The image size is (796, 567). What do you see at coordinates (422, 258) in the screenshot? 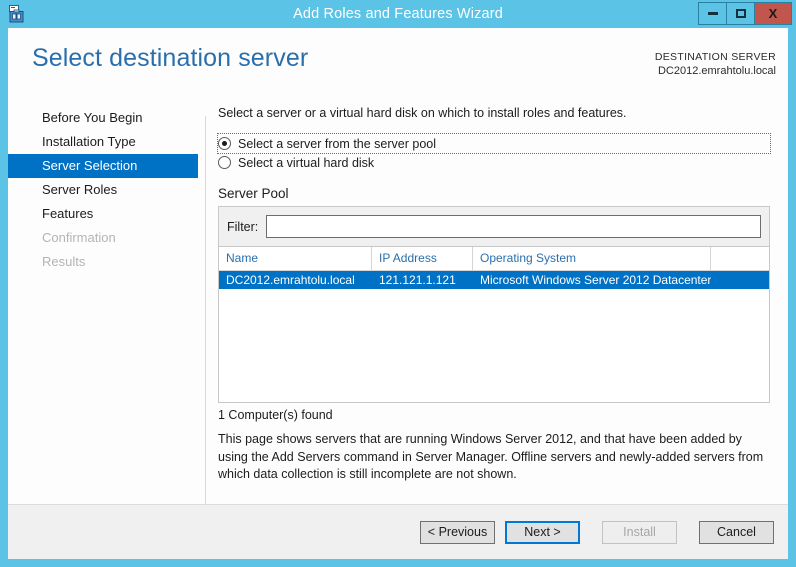
I see `column-header-ip-address: IP Address` at bounding box center [422, 258].